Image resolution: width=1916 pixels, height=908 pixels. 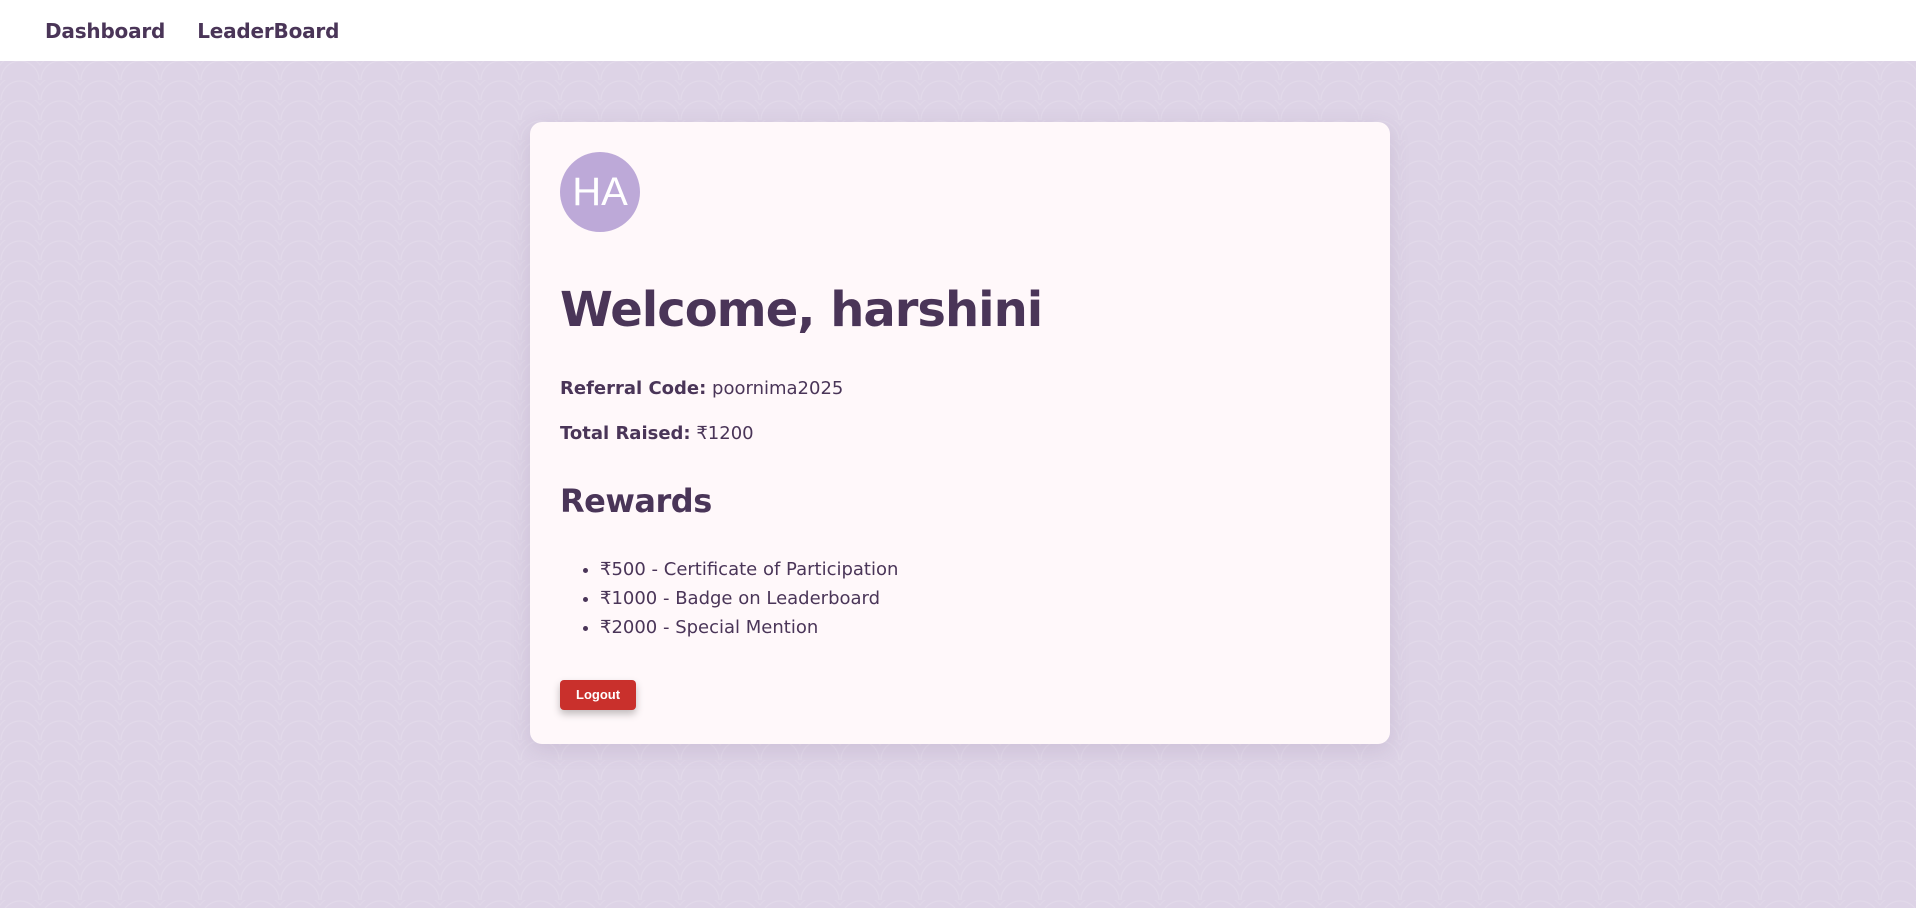 I want to click on referral-code-line: Referral Code: poornima2025, so click(x=960, y=388).